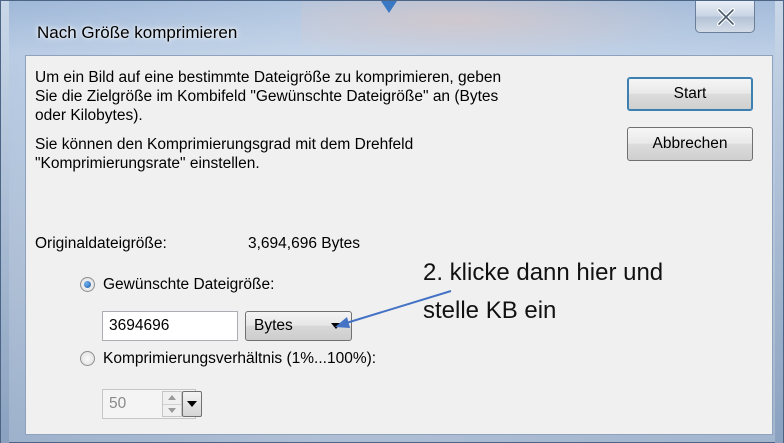  I want to click on dialog-title: Nach Größe komprimieren, so click(137, 32).